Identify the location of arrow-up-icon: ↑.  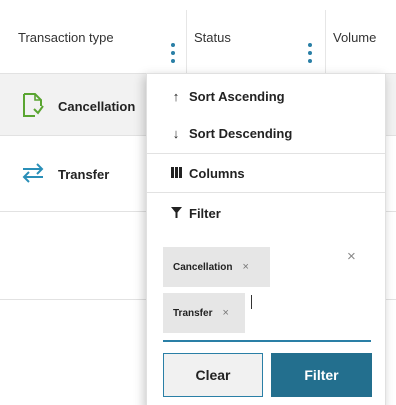
(176, 96).